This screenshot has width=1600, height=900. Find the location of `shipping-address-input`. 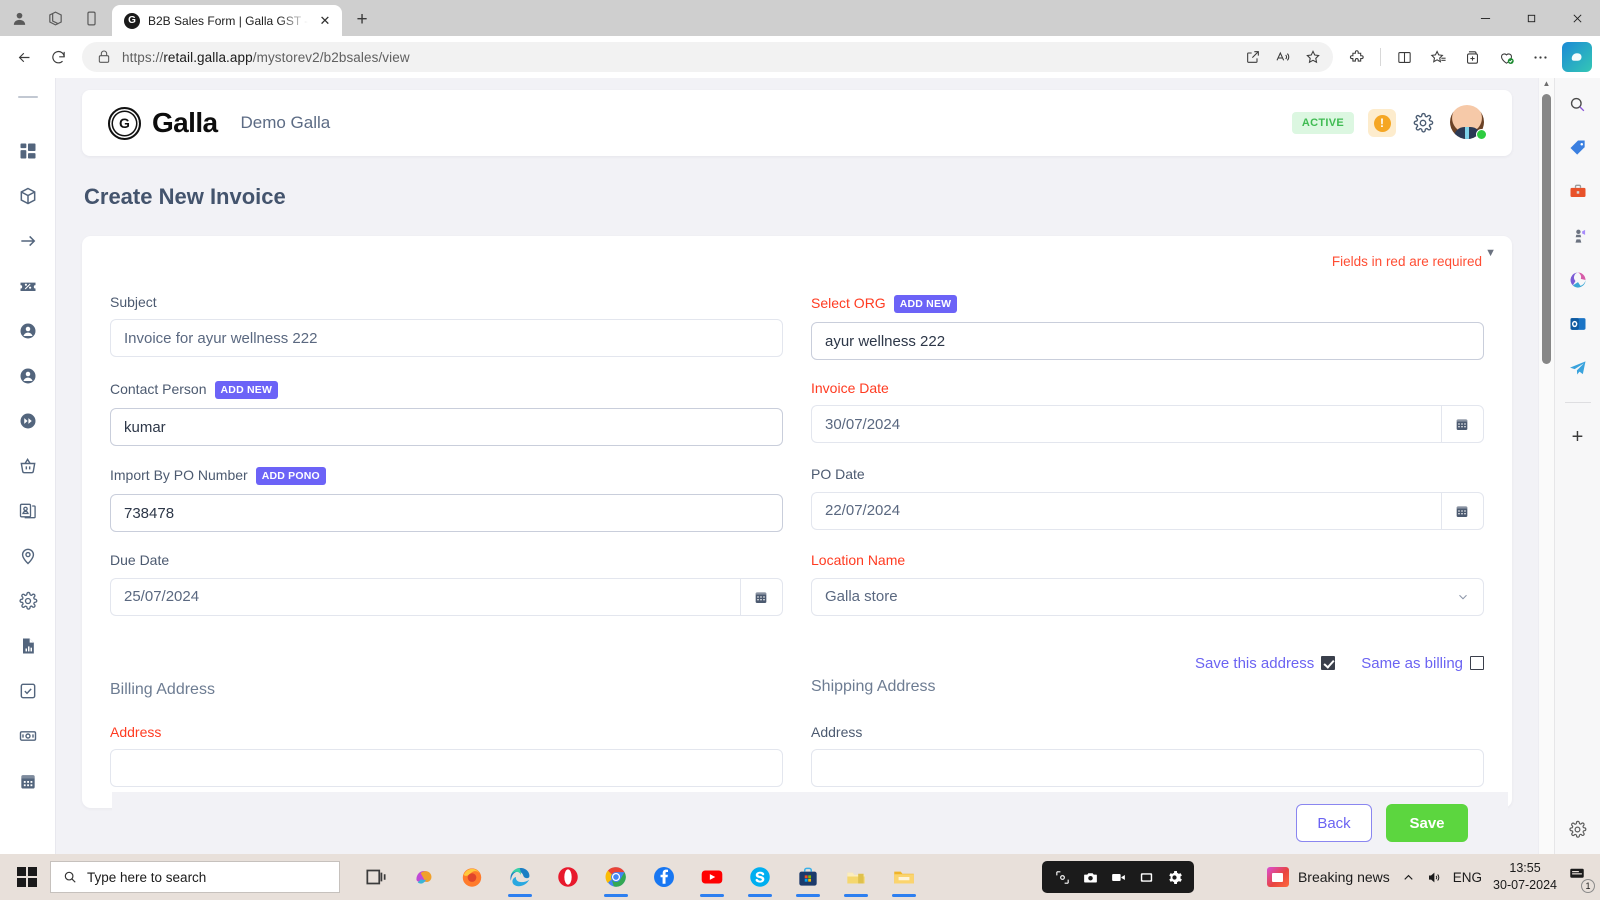

shipping-address-input is located at coordinates (1147, 767).